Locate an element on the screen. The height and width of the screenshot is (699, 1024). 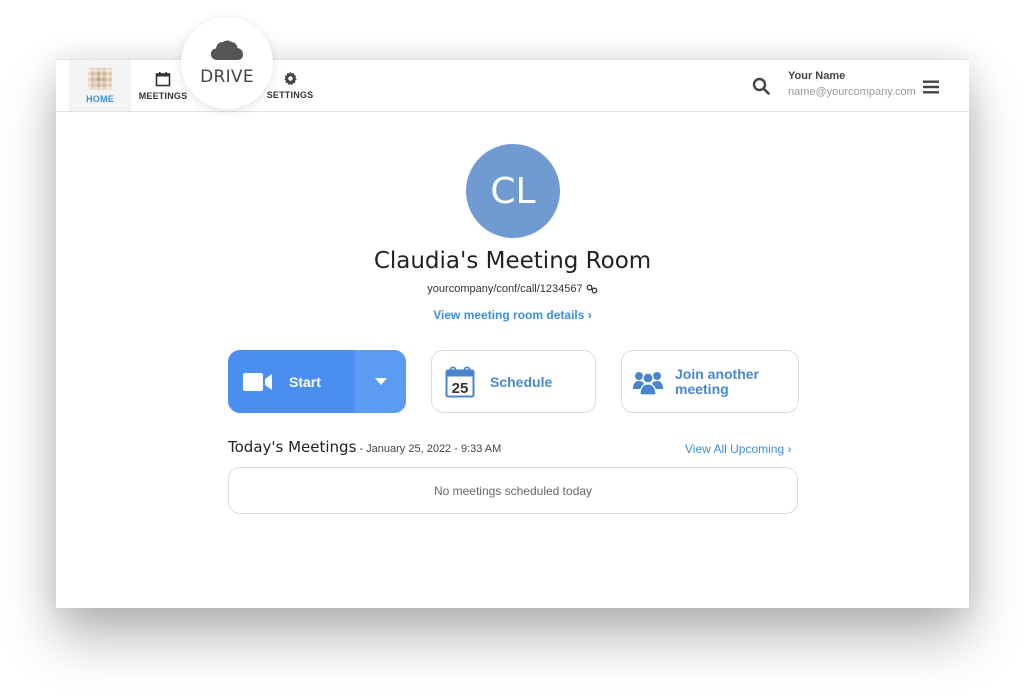
nav-label-drive: DRIVE is located at coordinates (227, 77).